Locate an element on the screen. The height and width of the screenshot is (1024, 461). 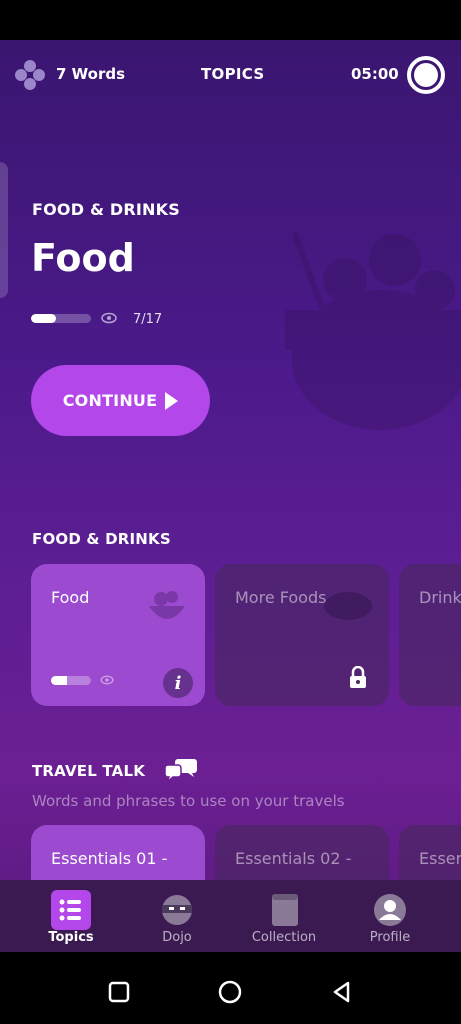
hero-category: FOOD & DRINKS is located at coordinates (106, 209).